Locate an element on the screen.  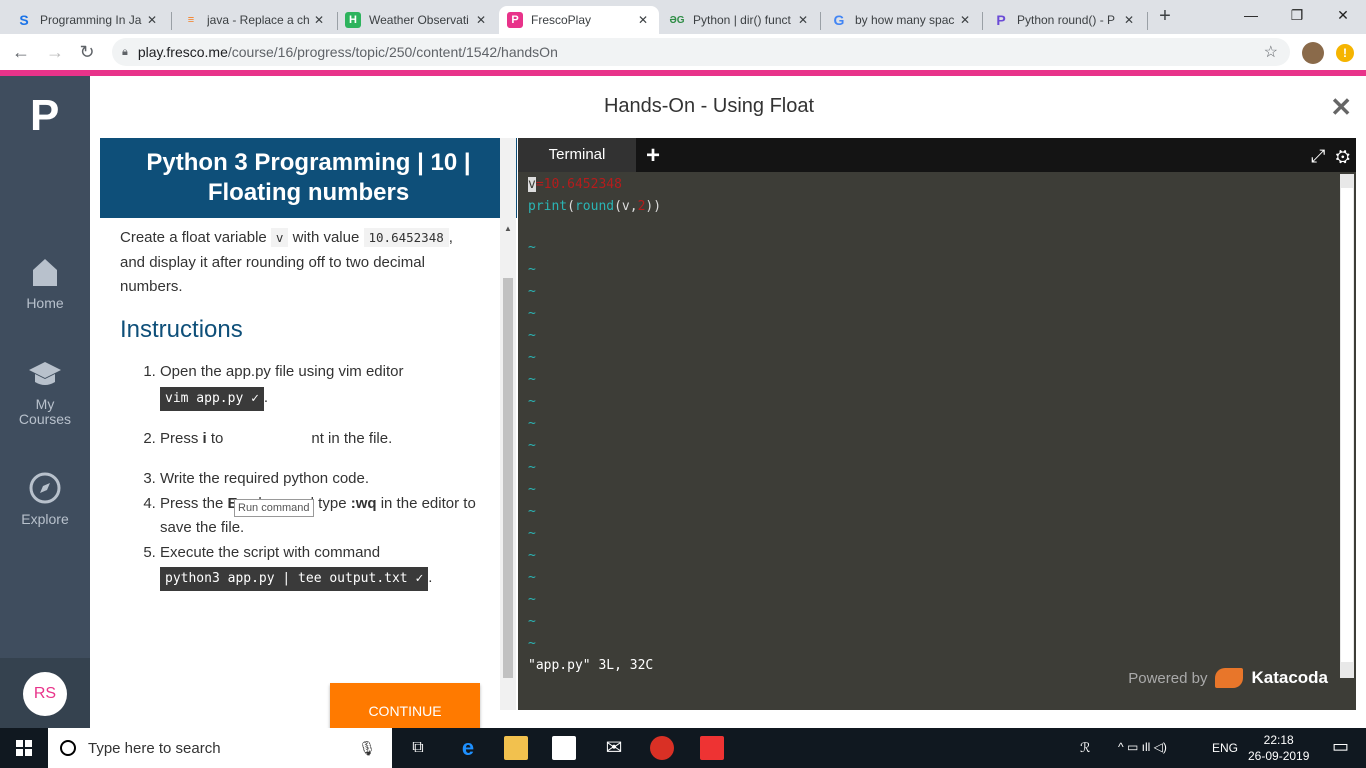
app-icon is located at coordinates (712, 748).